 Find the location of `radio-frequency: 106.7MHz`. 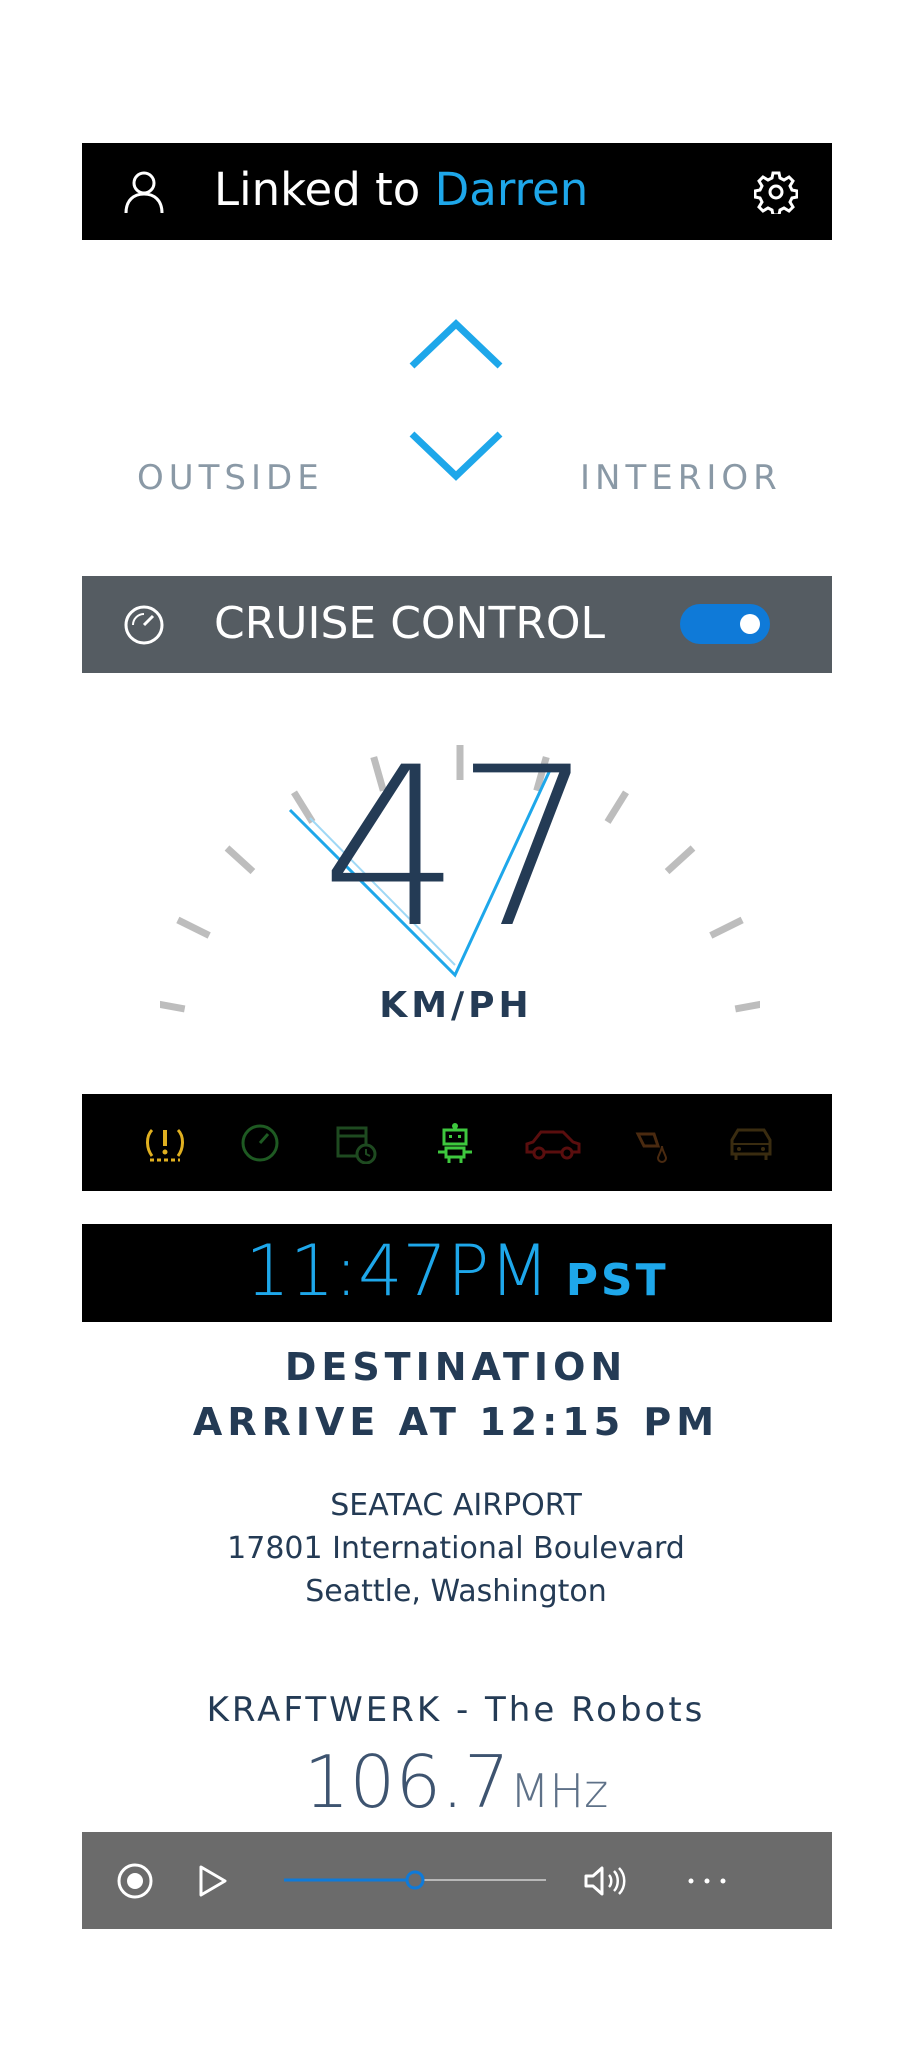

radio-frequency: 106.7MHz is located at coordinates (456, 1782).